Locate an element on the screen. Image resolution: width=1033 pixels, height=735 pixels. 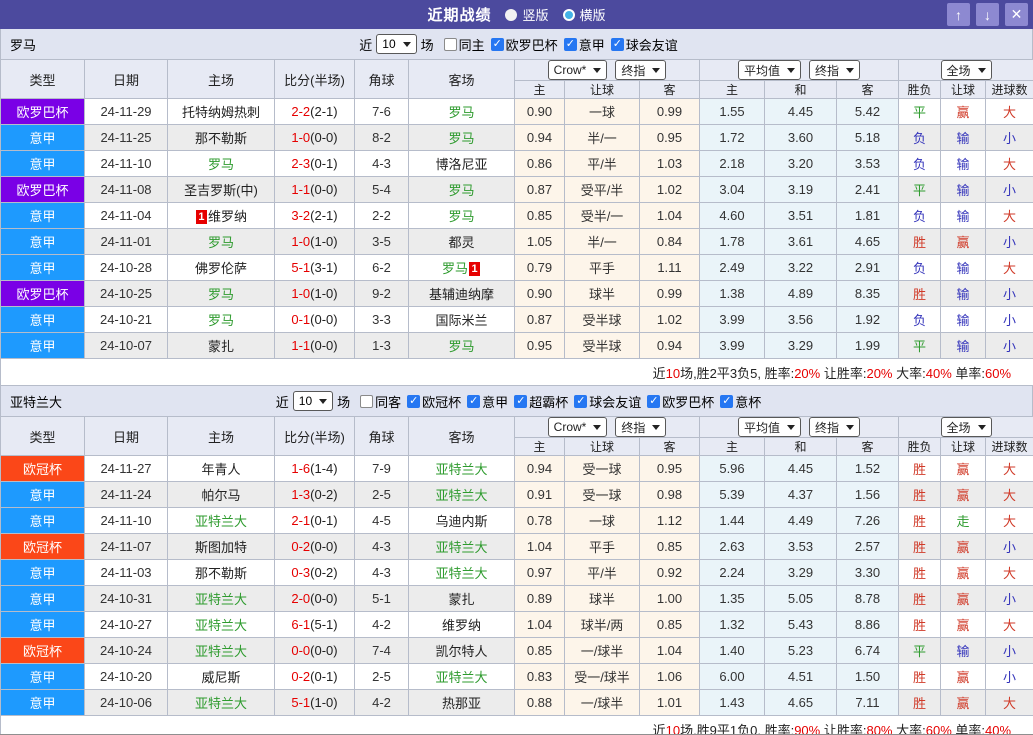
result-group-header: 全场 is located at coordinates (965, 427).